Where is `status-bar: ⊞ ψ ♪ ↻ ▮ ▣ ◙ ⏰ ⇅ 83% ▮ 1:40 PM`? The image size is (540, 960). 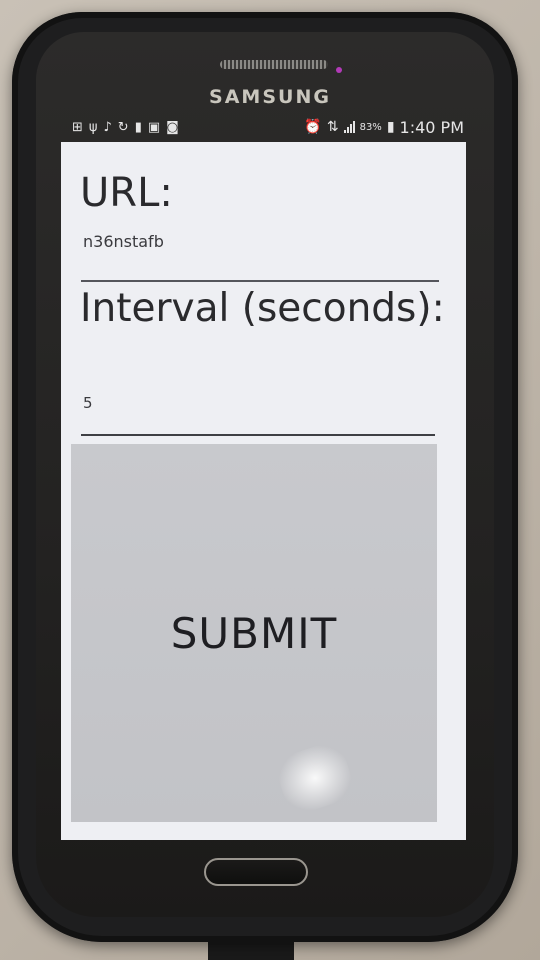 status-bar: ⊞ ψ ♪ ↻ ▮ ▣ ◙ ⏰ ⇅ 83% ▮ 1:40 PM is located at coordinates (268, 127).